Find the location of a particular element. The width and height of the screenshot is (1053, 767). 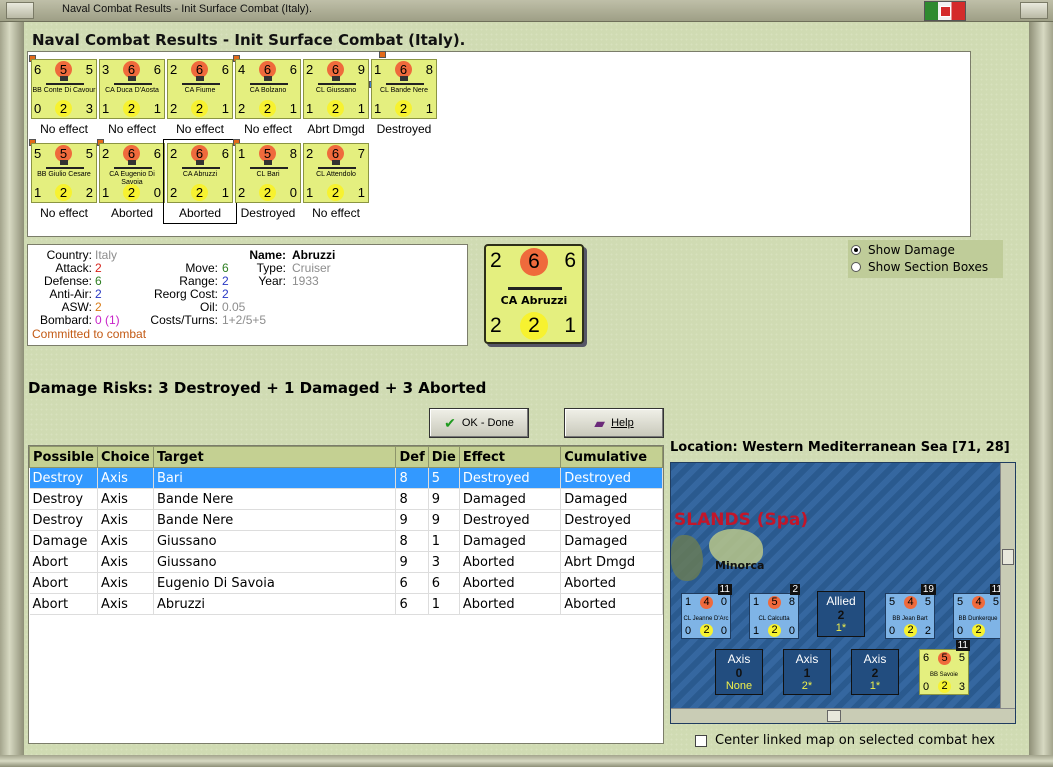

ship-card: 1 5 8 CL Bari 2 2 0 Destroyed is located at coordinates (267, 179).